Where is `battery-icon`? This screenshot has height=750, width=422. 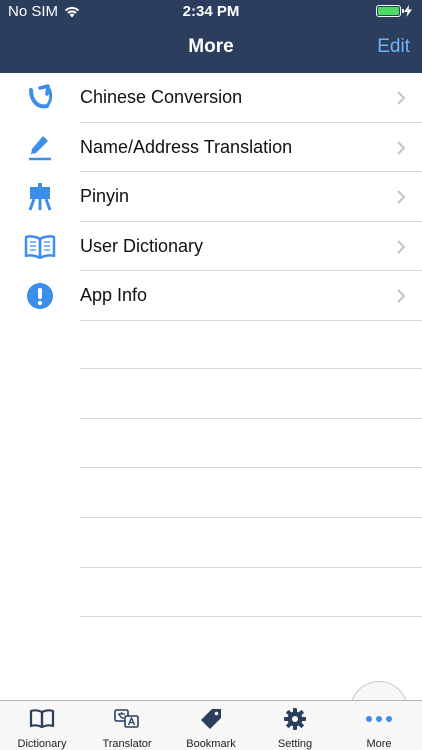 battery-icon is located at coordinates (390, 11).